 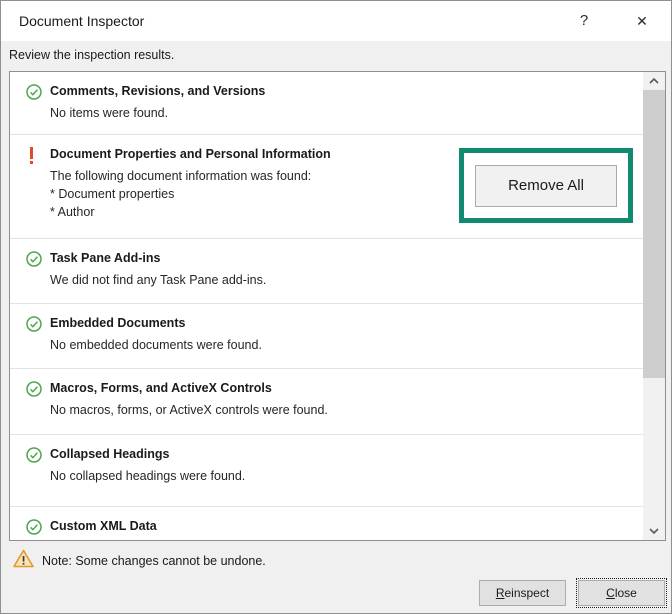 What do you see at coordinates (625, 593) in the screenshot?
I see `close-label: lose` at bounding box center [625, 593].